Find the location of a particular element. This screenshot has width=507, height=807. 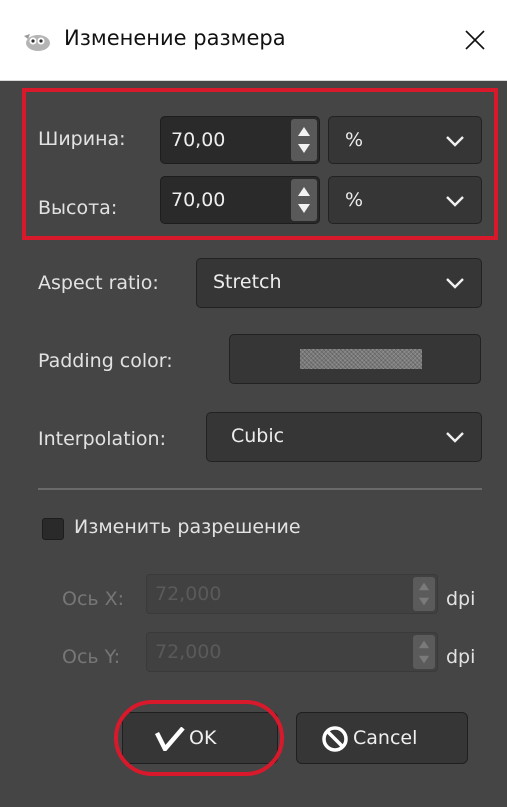

x-resolution-stepper is located at coordinates (424, 594).